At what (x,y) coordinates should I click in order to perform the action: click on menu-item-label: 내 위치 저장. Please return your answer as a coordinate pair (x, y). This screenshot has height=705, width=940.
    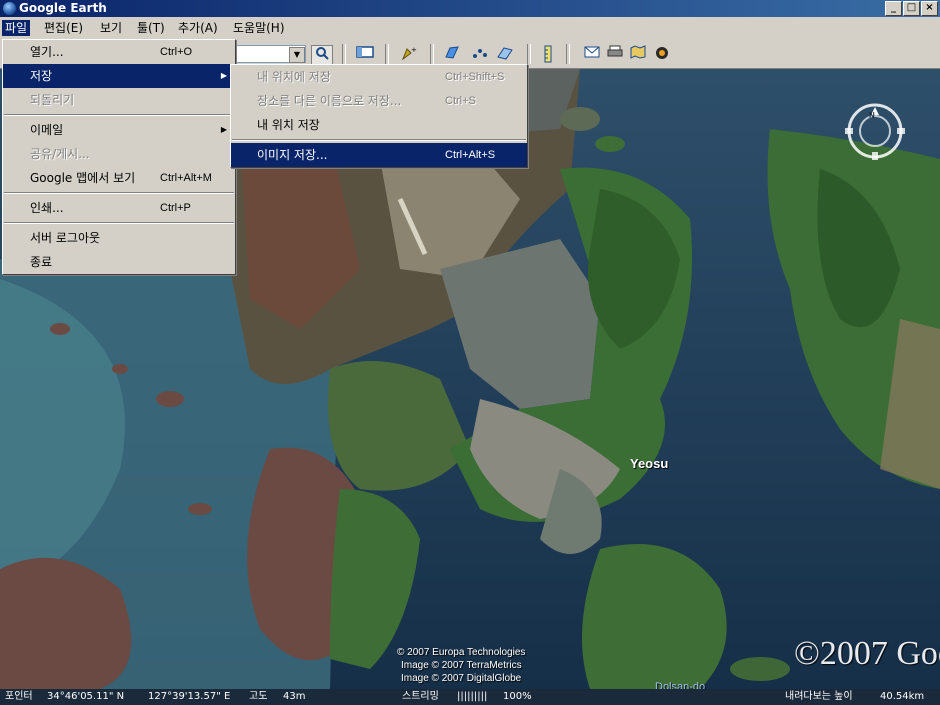
    Looking at the image, I should click on (288, 125).